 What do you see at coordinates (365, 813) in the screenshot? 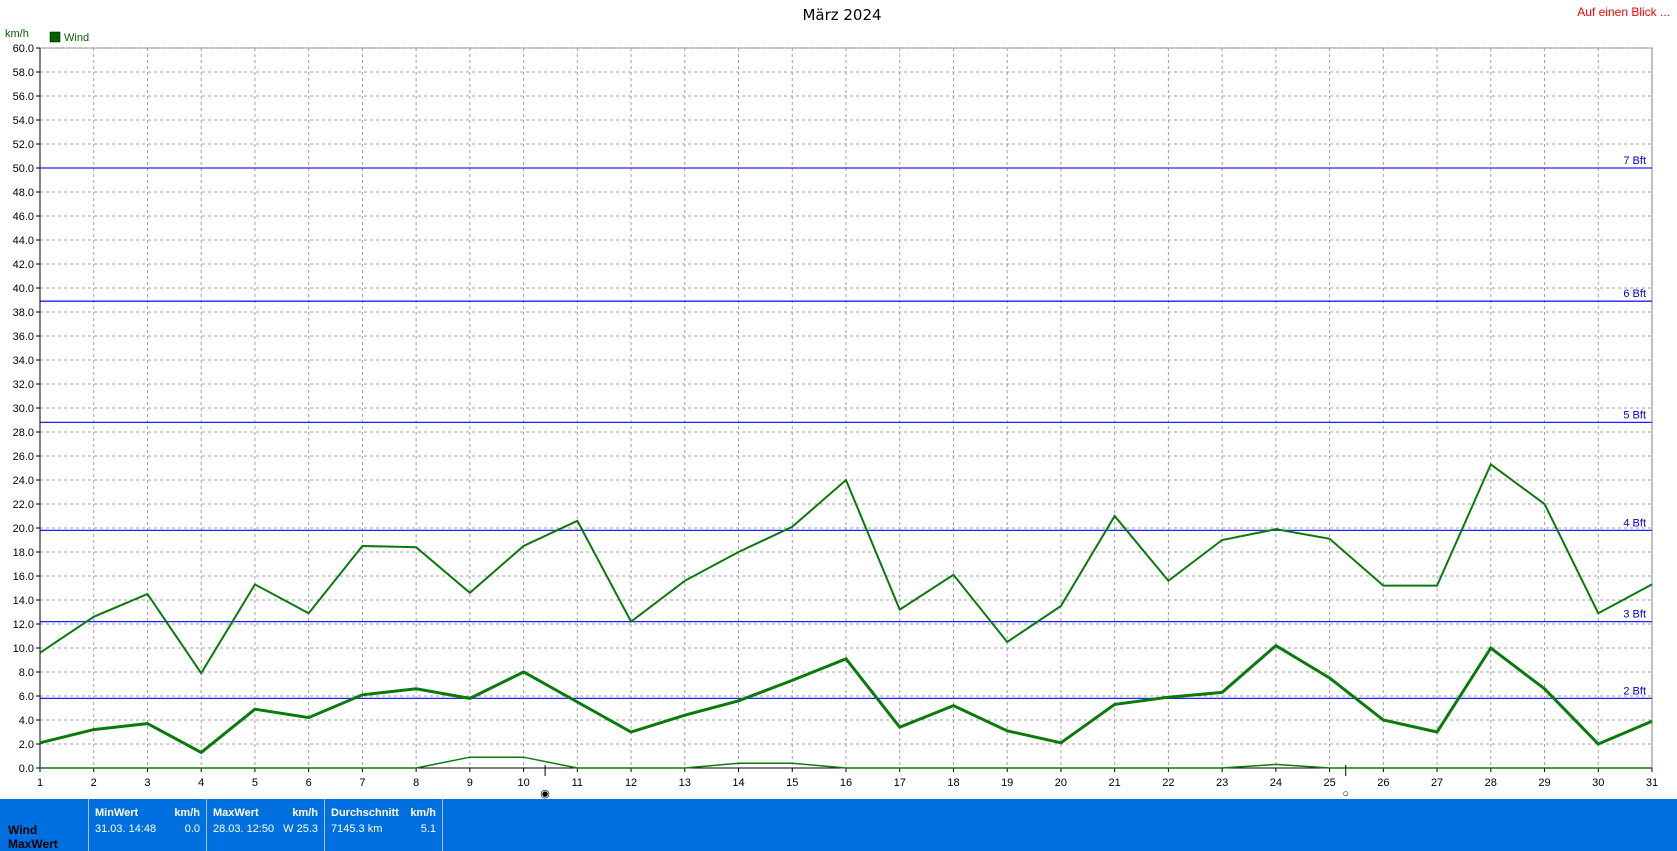
I see `avg-head: Durchschnitt` at bounding box center [365, 813].